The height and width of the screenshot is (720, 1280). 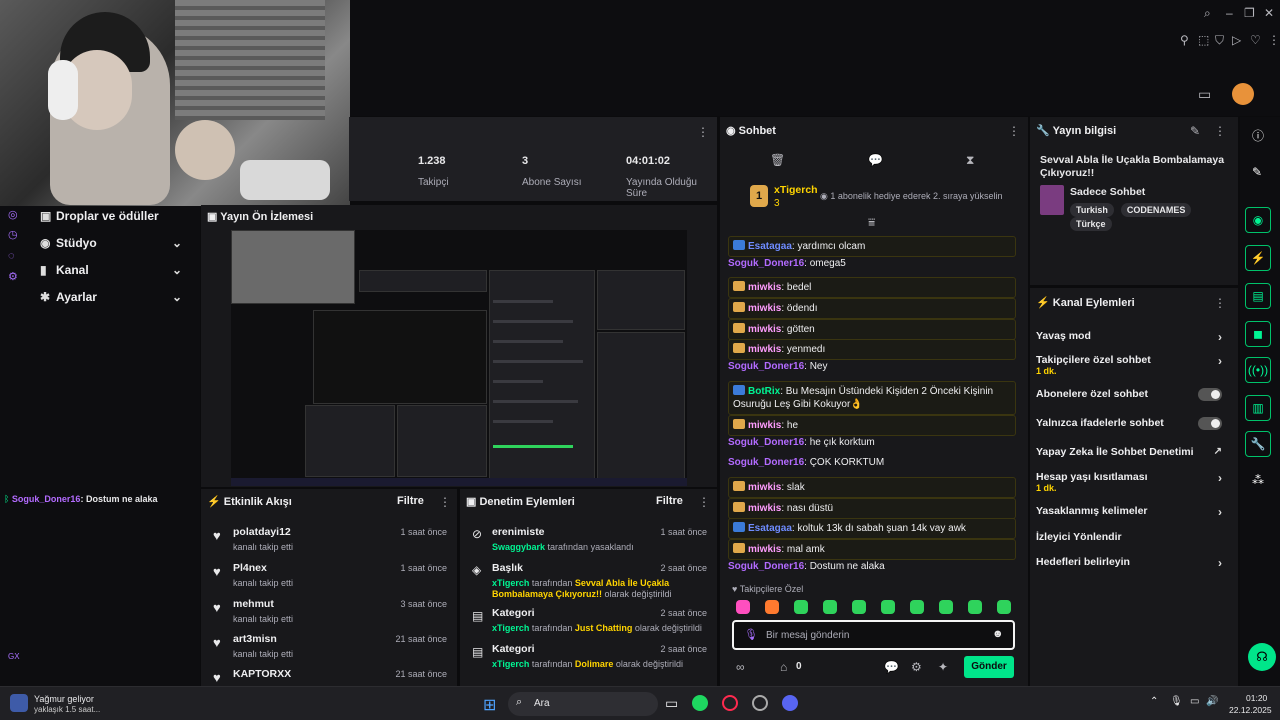 I want to click on taskbar-search: ⌕ Ara, so click(x=583, y=704).